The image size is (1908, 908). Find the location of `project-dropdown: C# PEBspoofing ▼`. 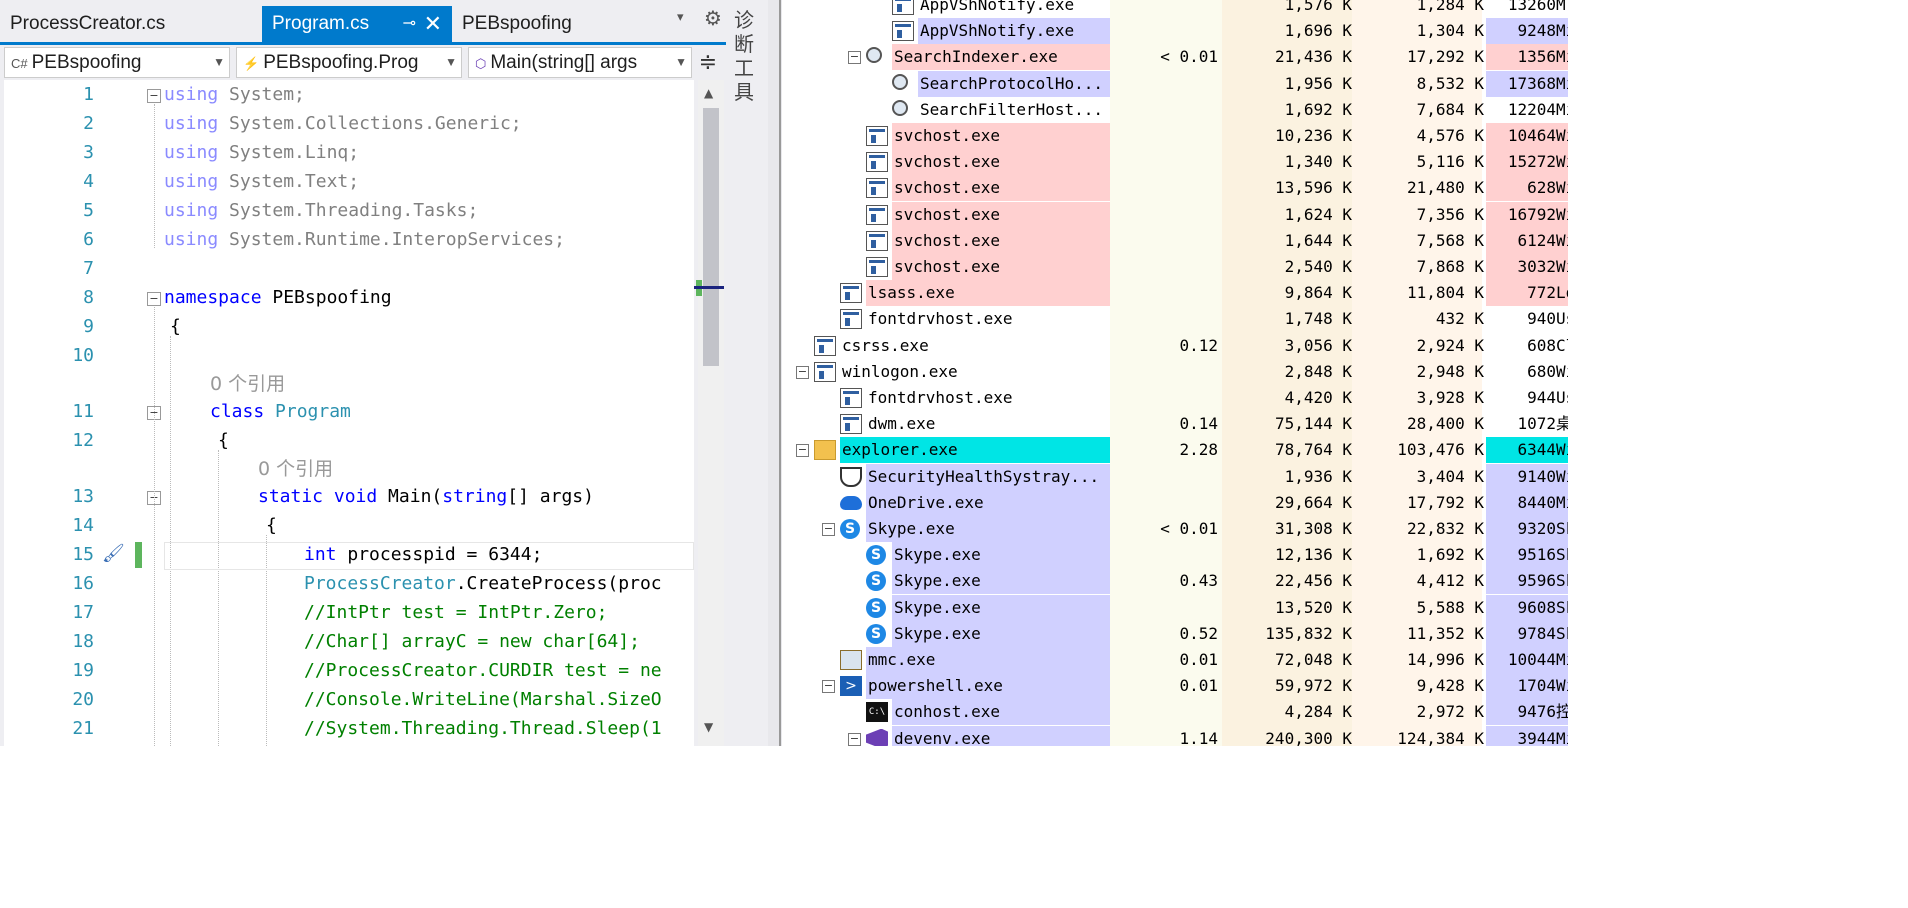

project-dropdown: C# PEBspoofing ▼ is located at coordinates (117, 62).